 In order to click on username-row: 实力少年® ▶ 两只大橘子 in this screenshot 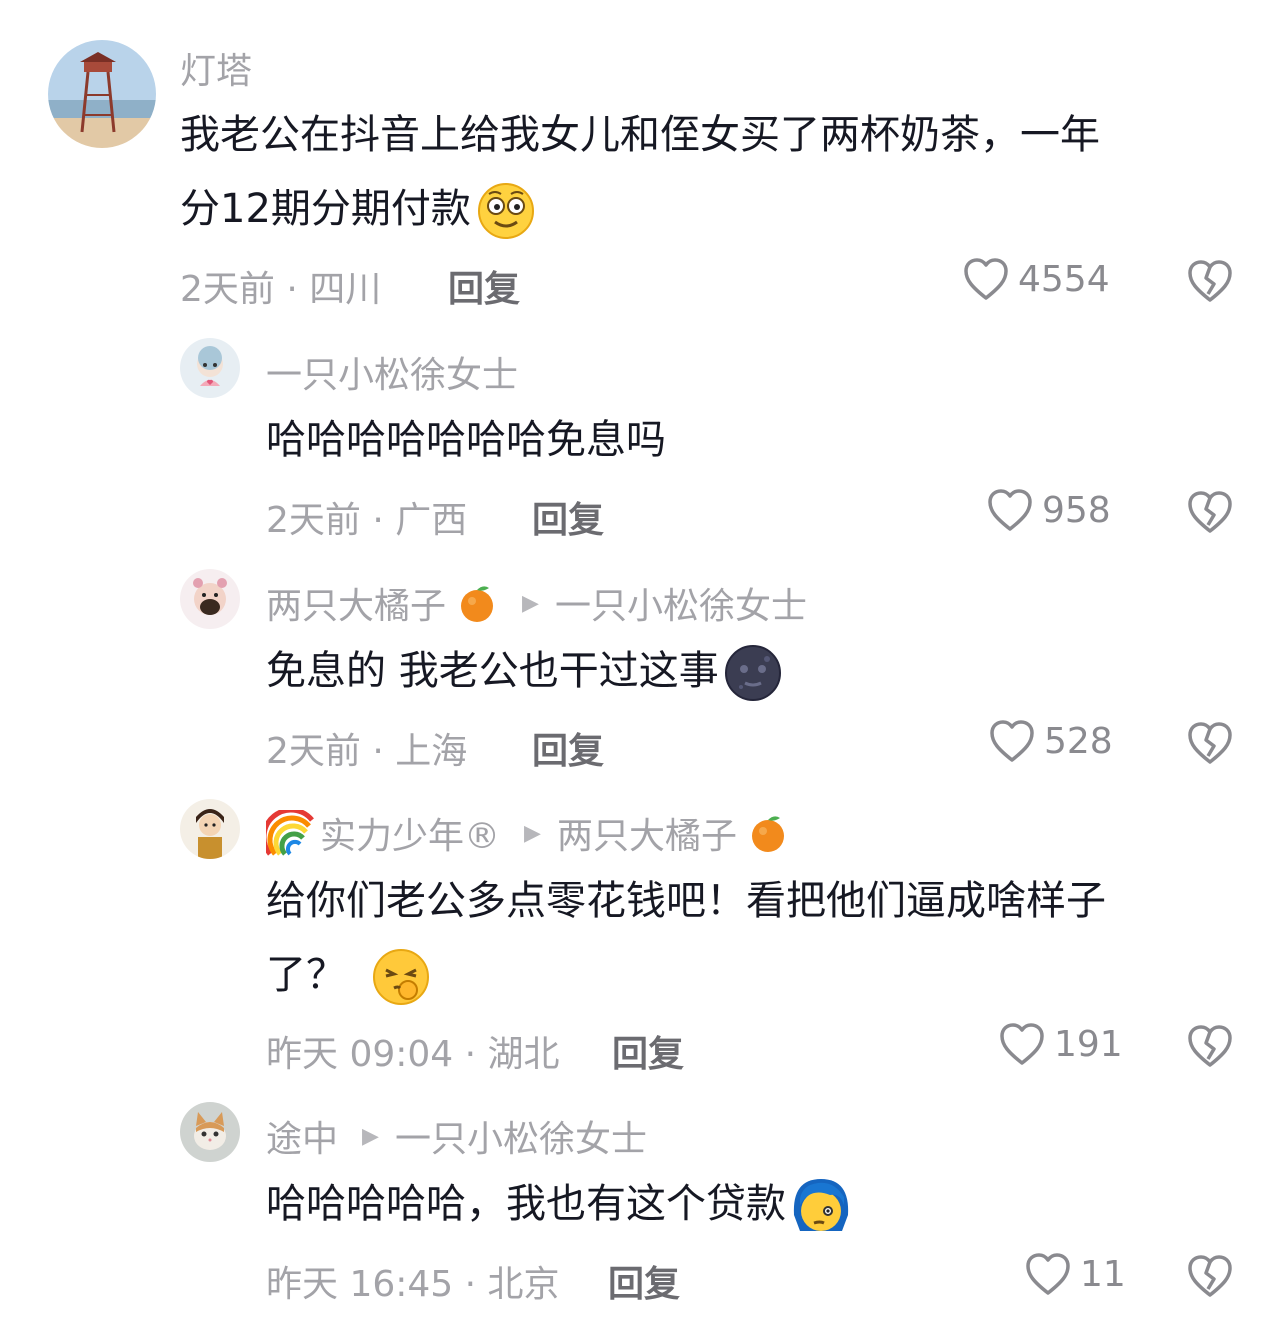, I will do `click(527, 833)`.